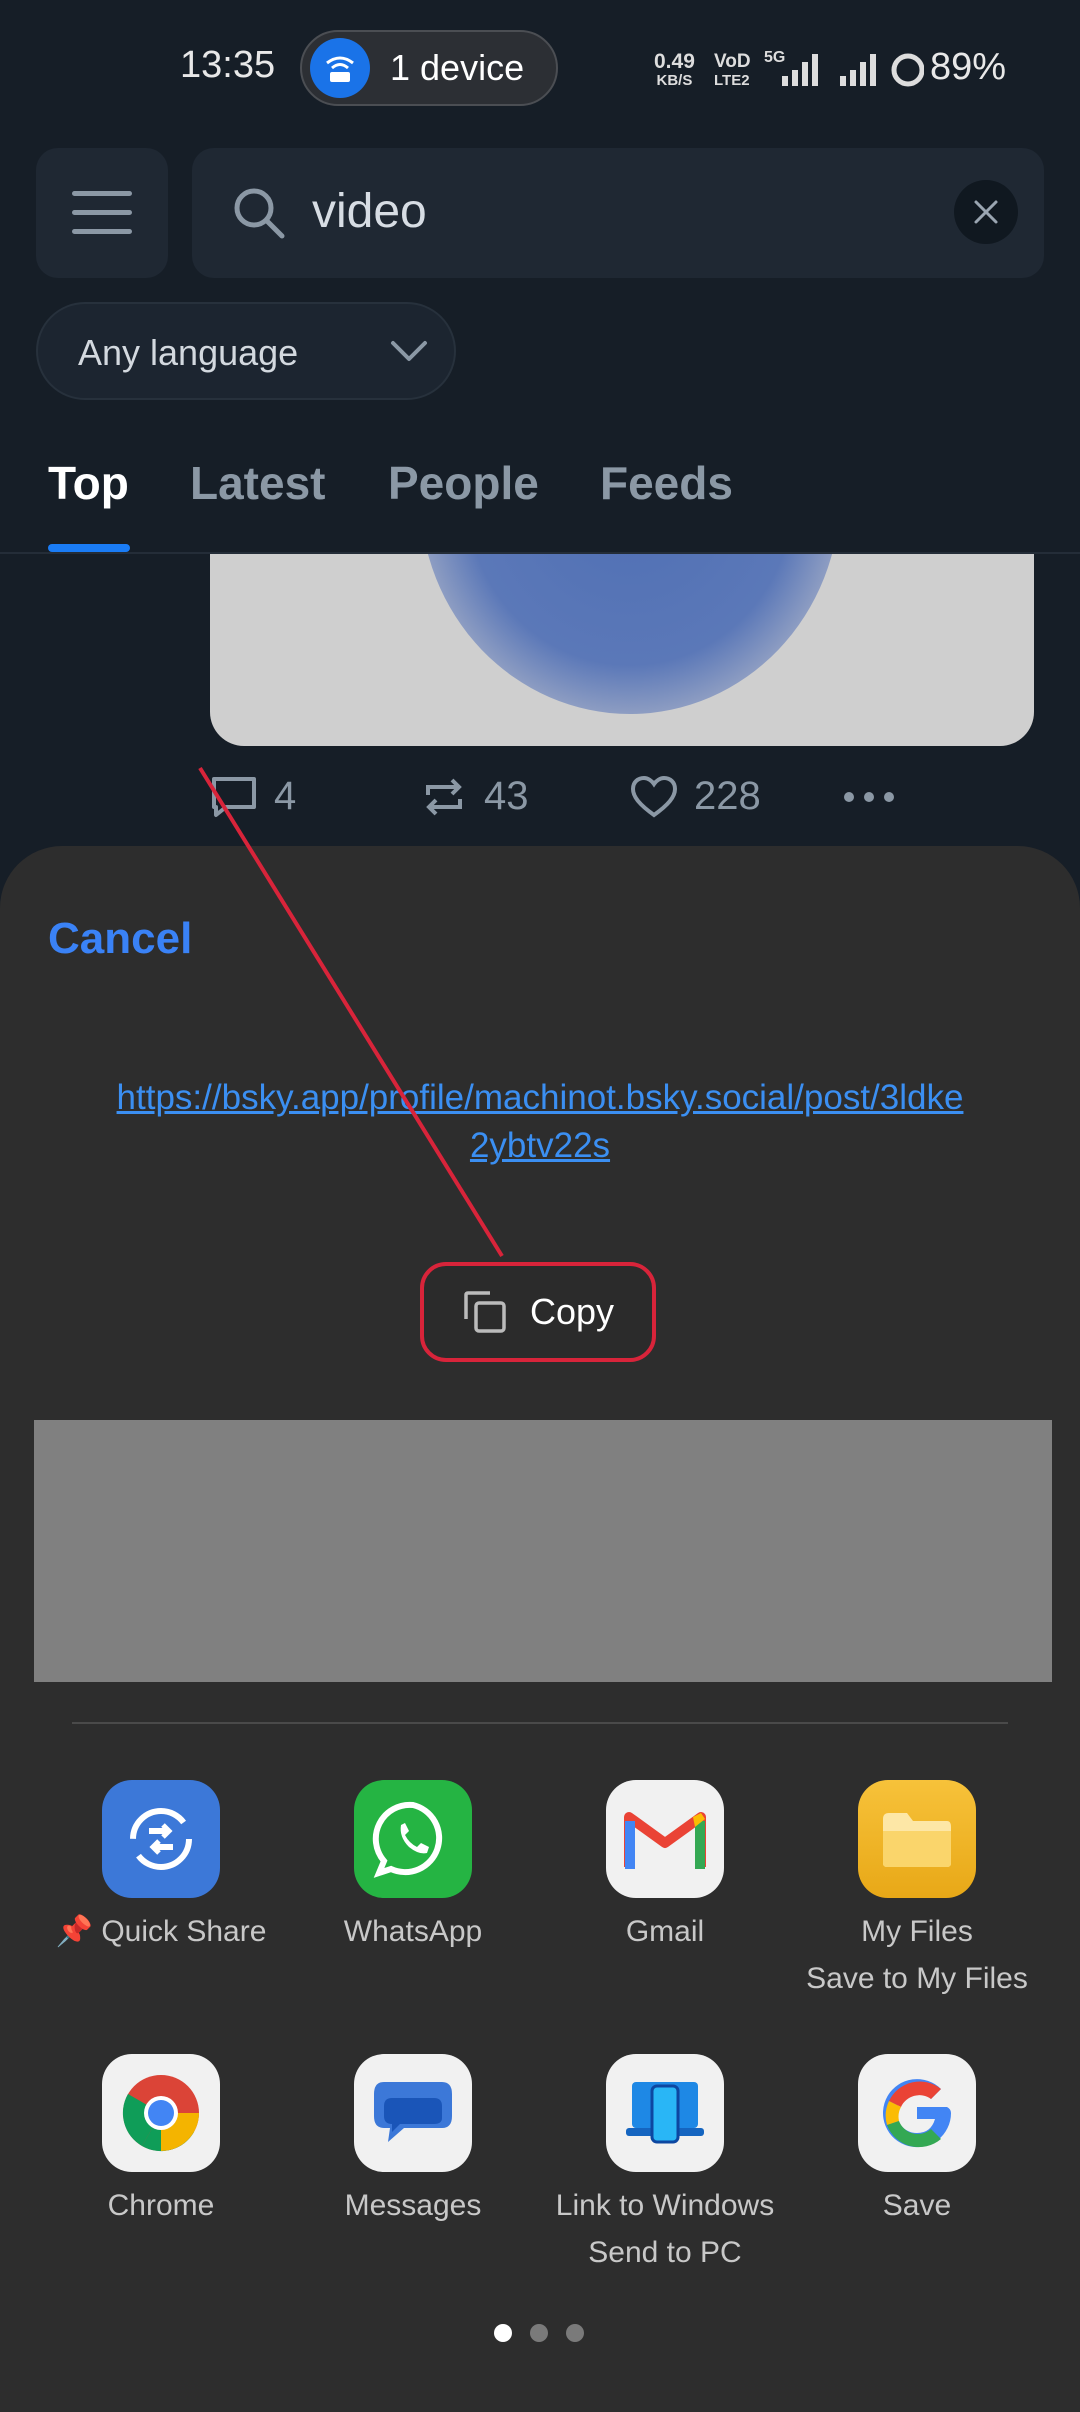 The height and width of the screenshot is (2412, 1080). Describe the element at coordinates (369, 211) in the screenshot. I see `search-input: video` at that location.